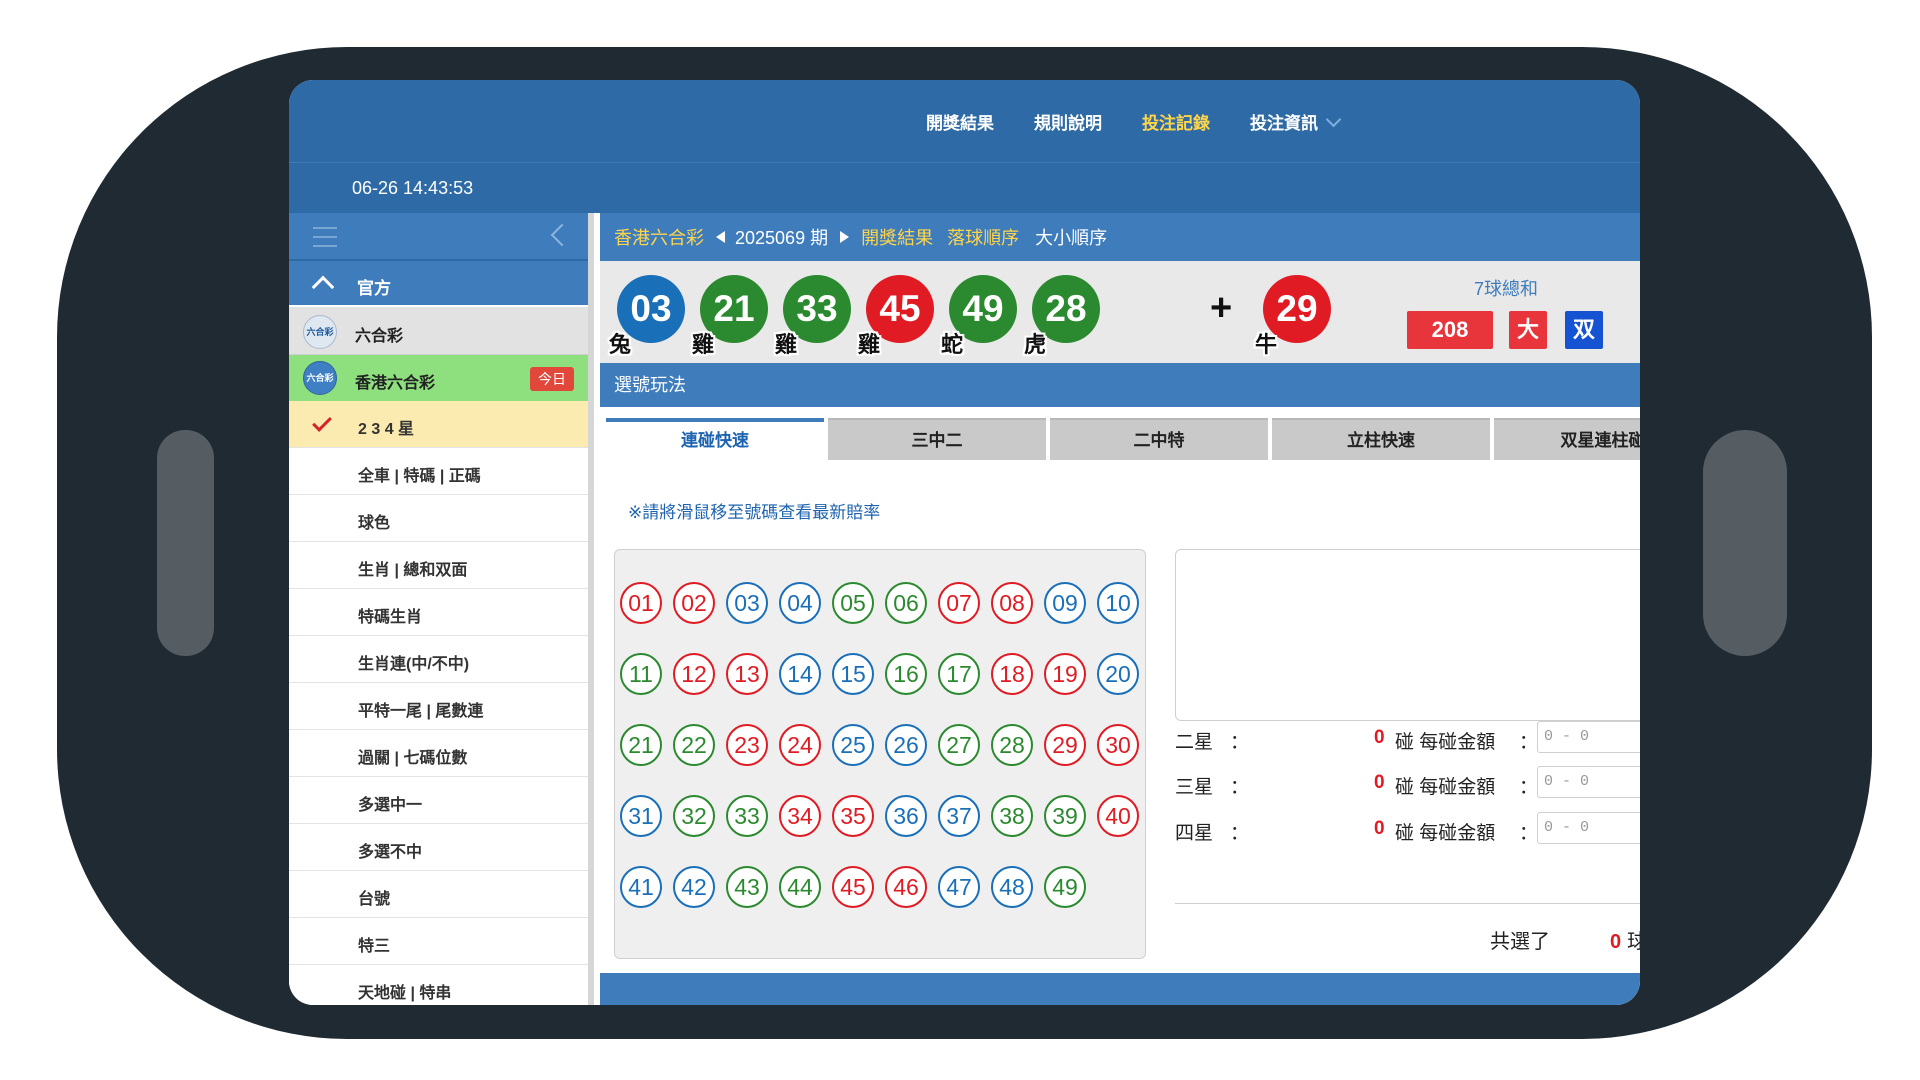  I want to click on breadcrumb-lottery: 香港六合彩, so click(659, 237).